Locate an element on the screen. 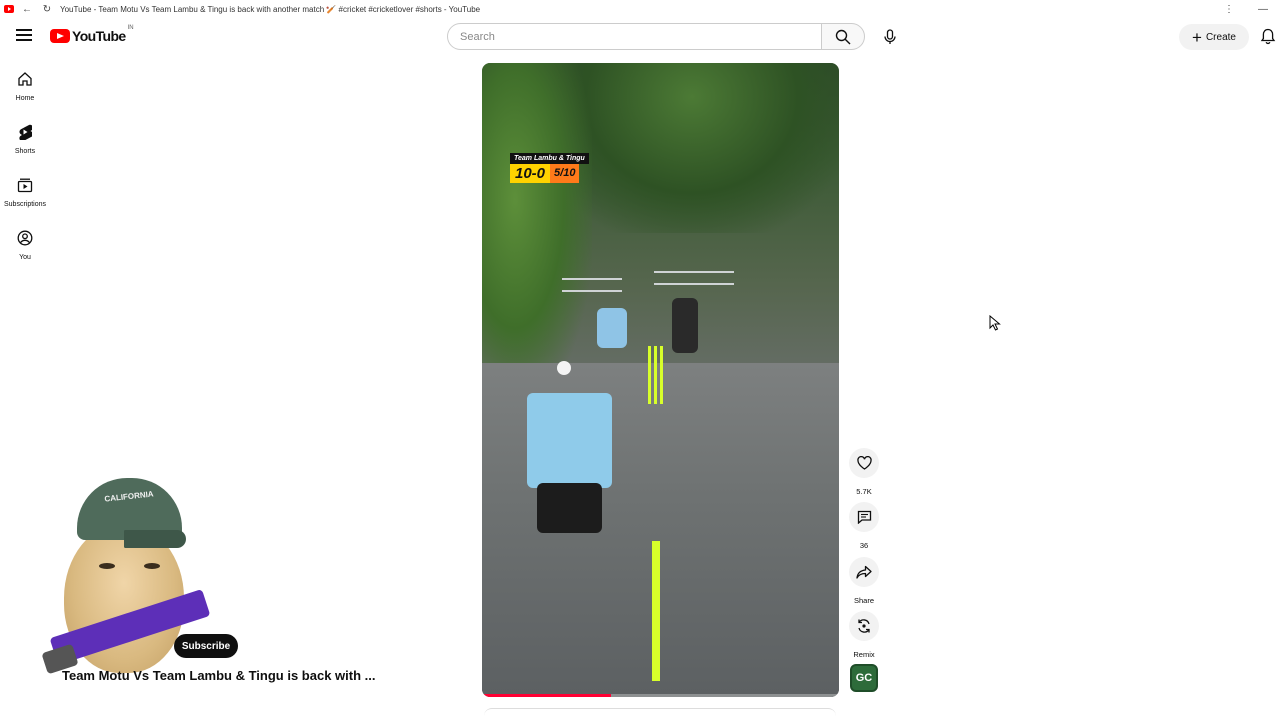  like-count: 5.7K is located at coordinates (864, 491).